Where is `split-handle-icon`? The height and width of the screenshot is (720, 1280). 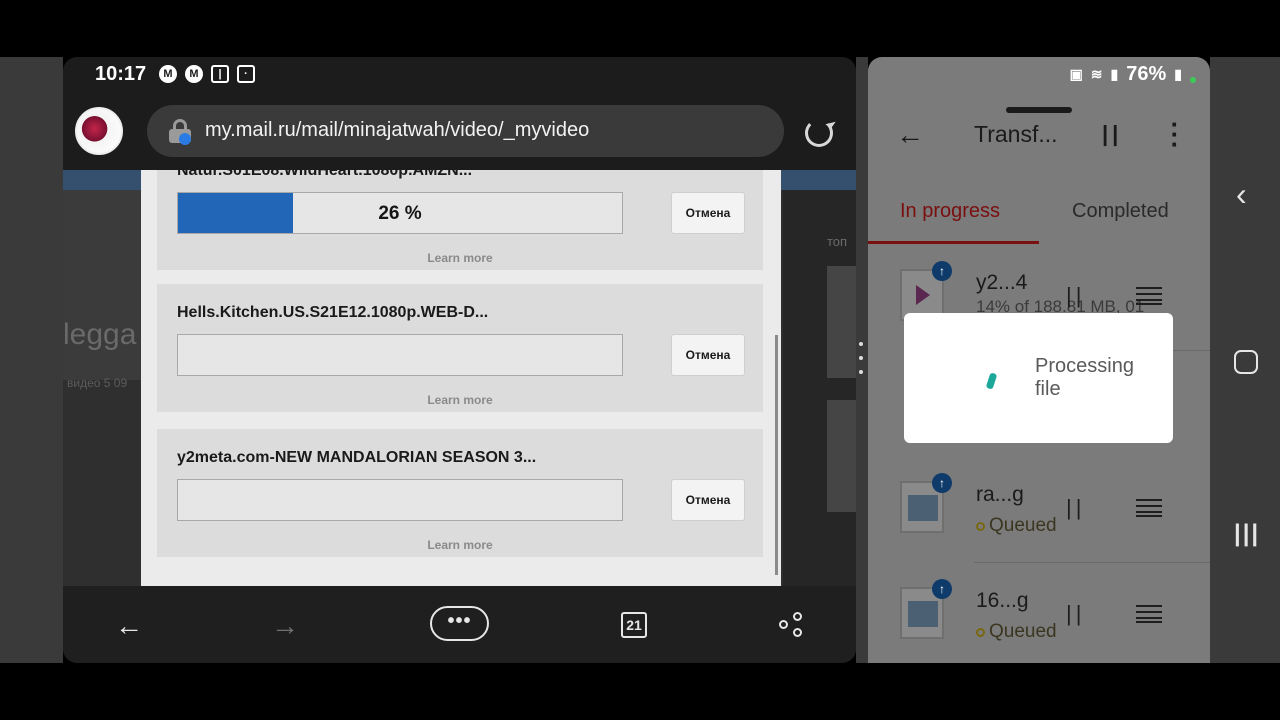 split-handle-icon is located at coordinates (862, 360).